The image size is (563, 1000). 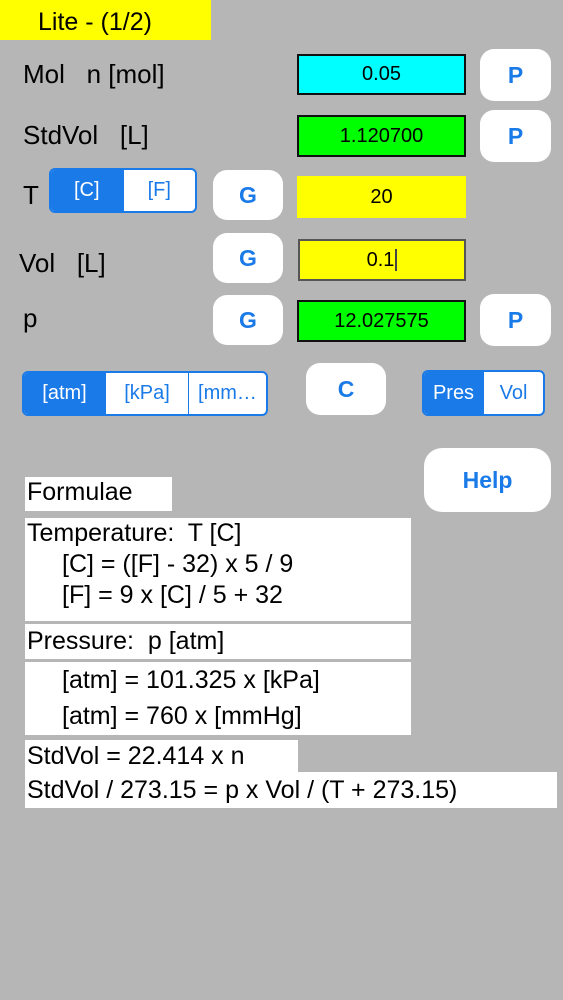 What do you see at coordinates (64, 393) in the screenshot?
I see `pressure-unit-atm: [atm]` at bounding box center [64, 393].